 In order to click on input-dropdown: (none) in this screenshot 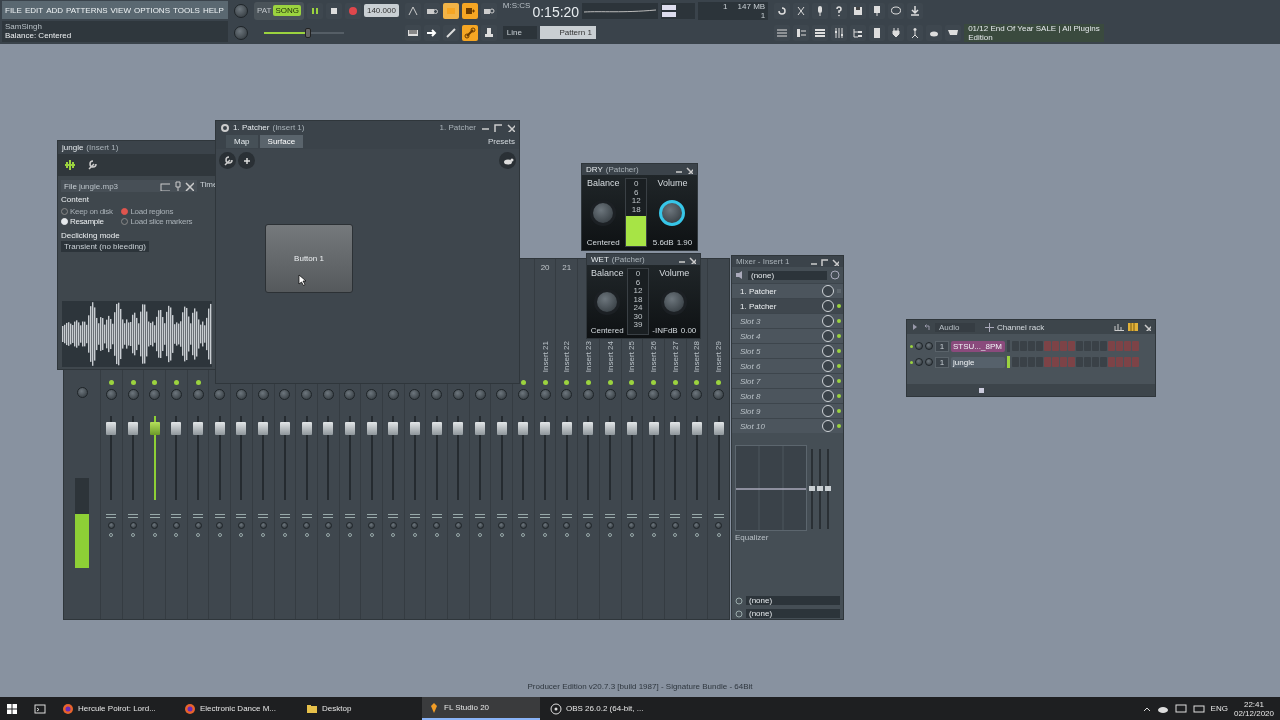, I will do `click(787, 275)`.